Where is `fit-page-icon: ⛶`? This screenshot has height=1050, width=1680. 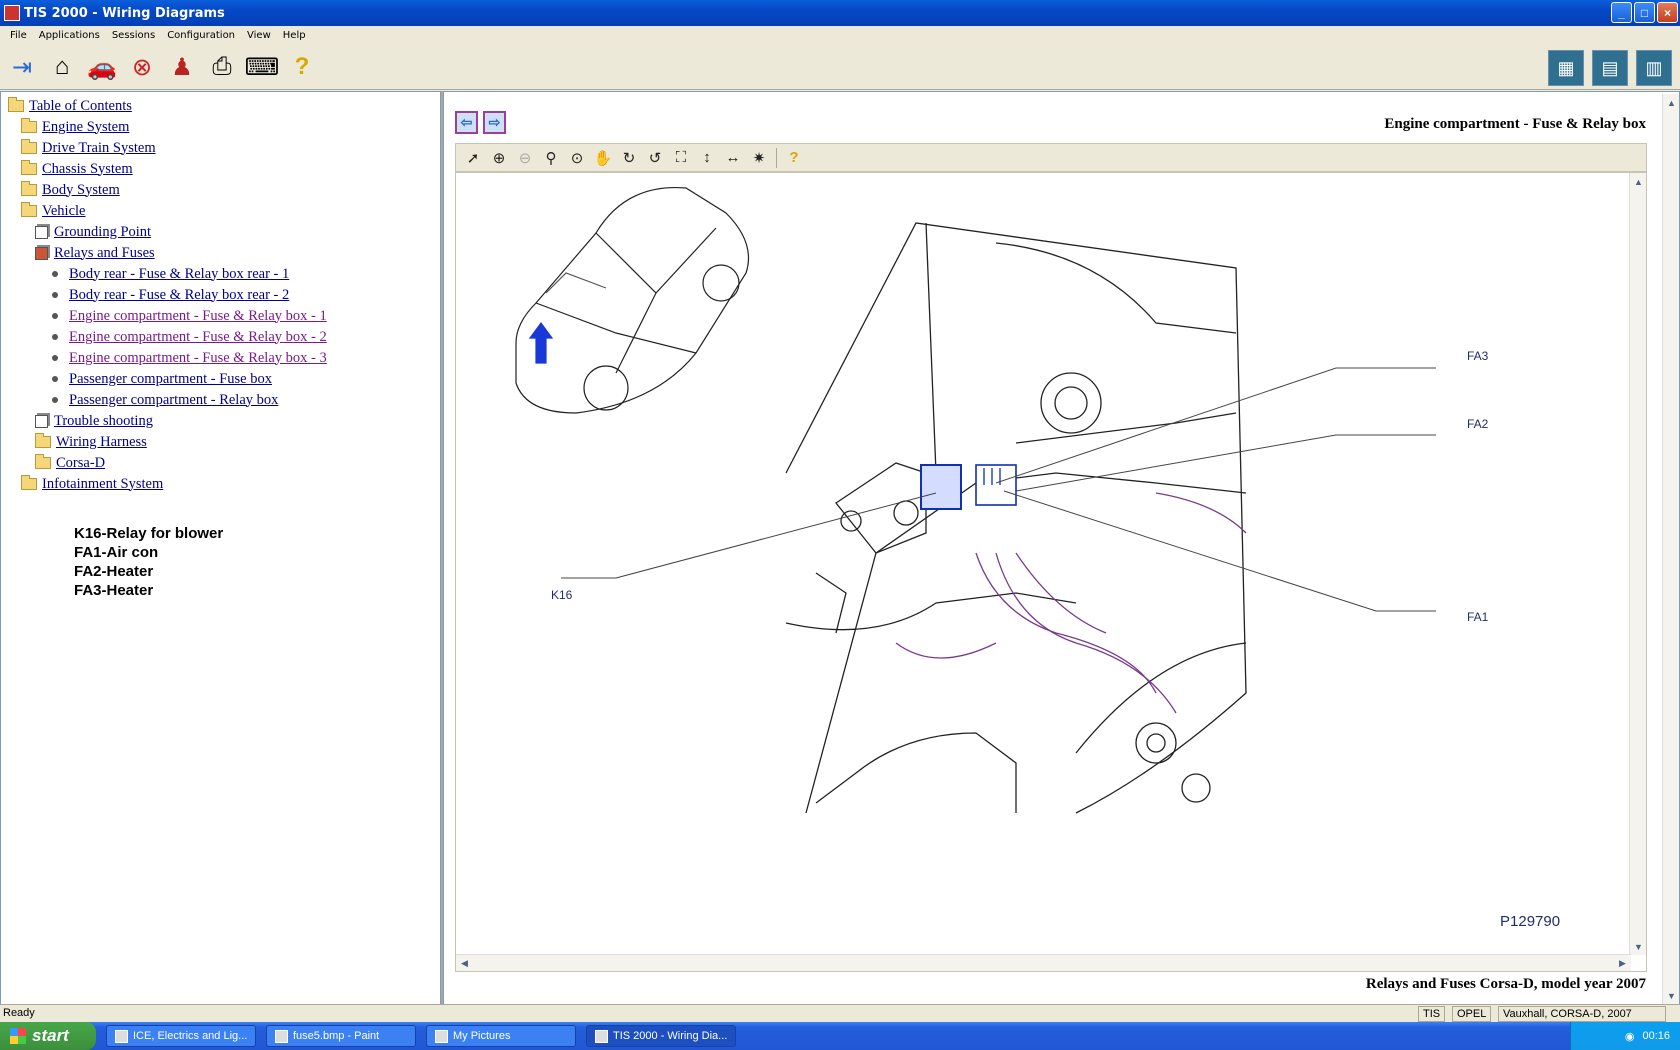
fit-page-icon: ⛶ is located at coordinates (681, 158).